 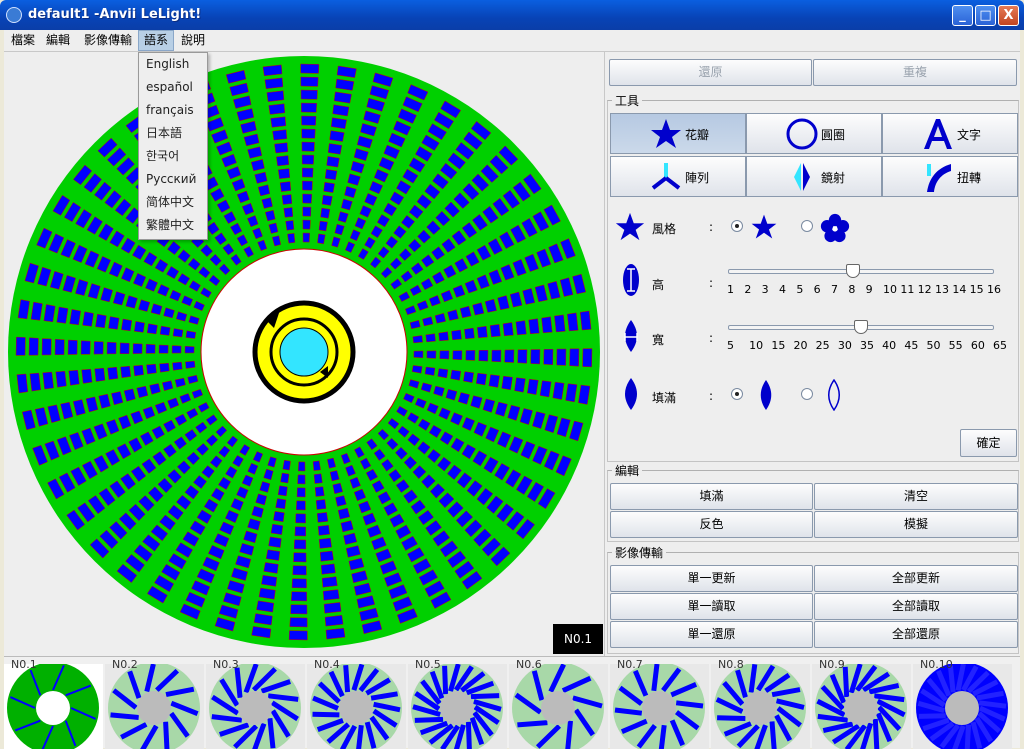 I want to click on tool-circle-button: 圓圈, so click(x=814, y=133).